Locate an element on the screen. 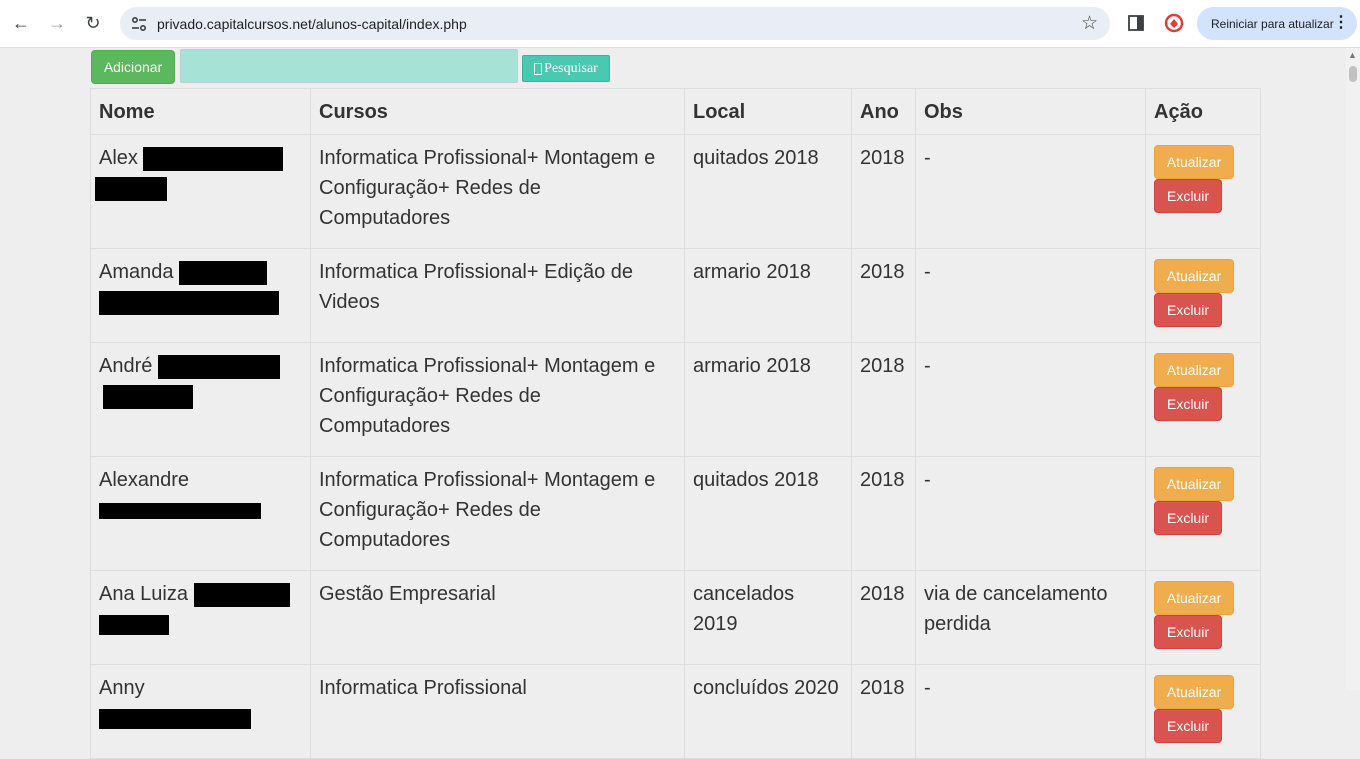  student-name: Alex is located at coordinates (118, 158).